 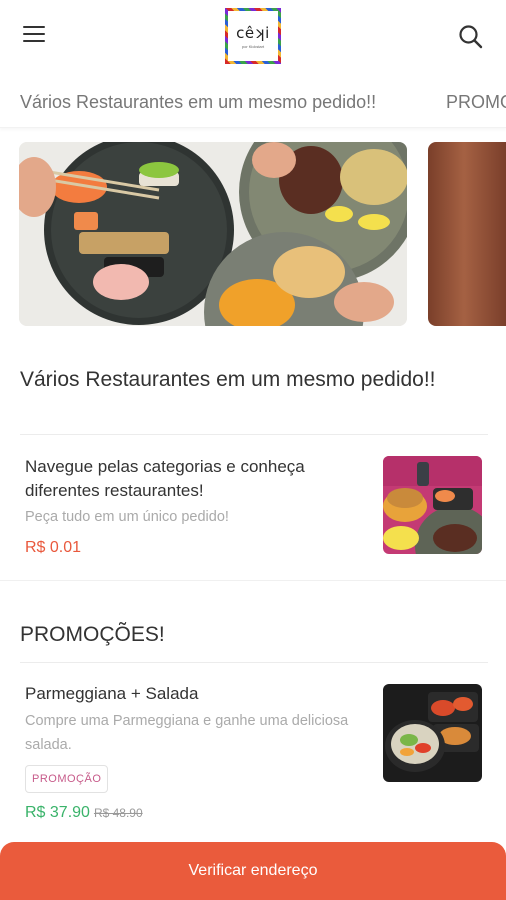 I want to click on item-current-price: R$ 37.90, so click(x=57, y=812).